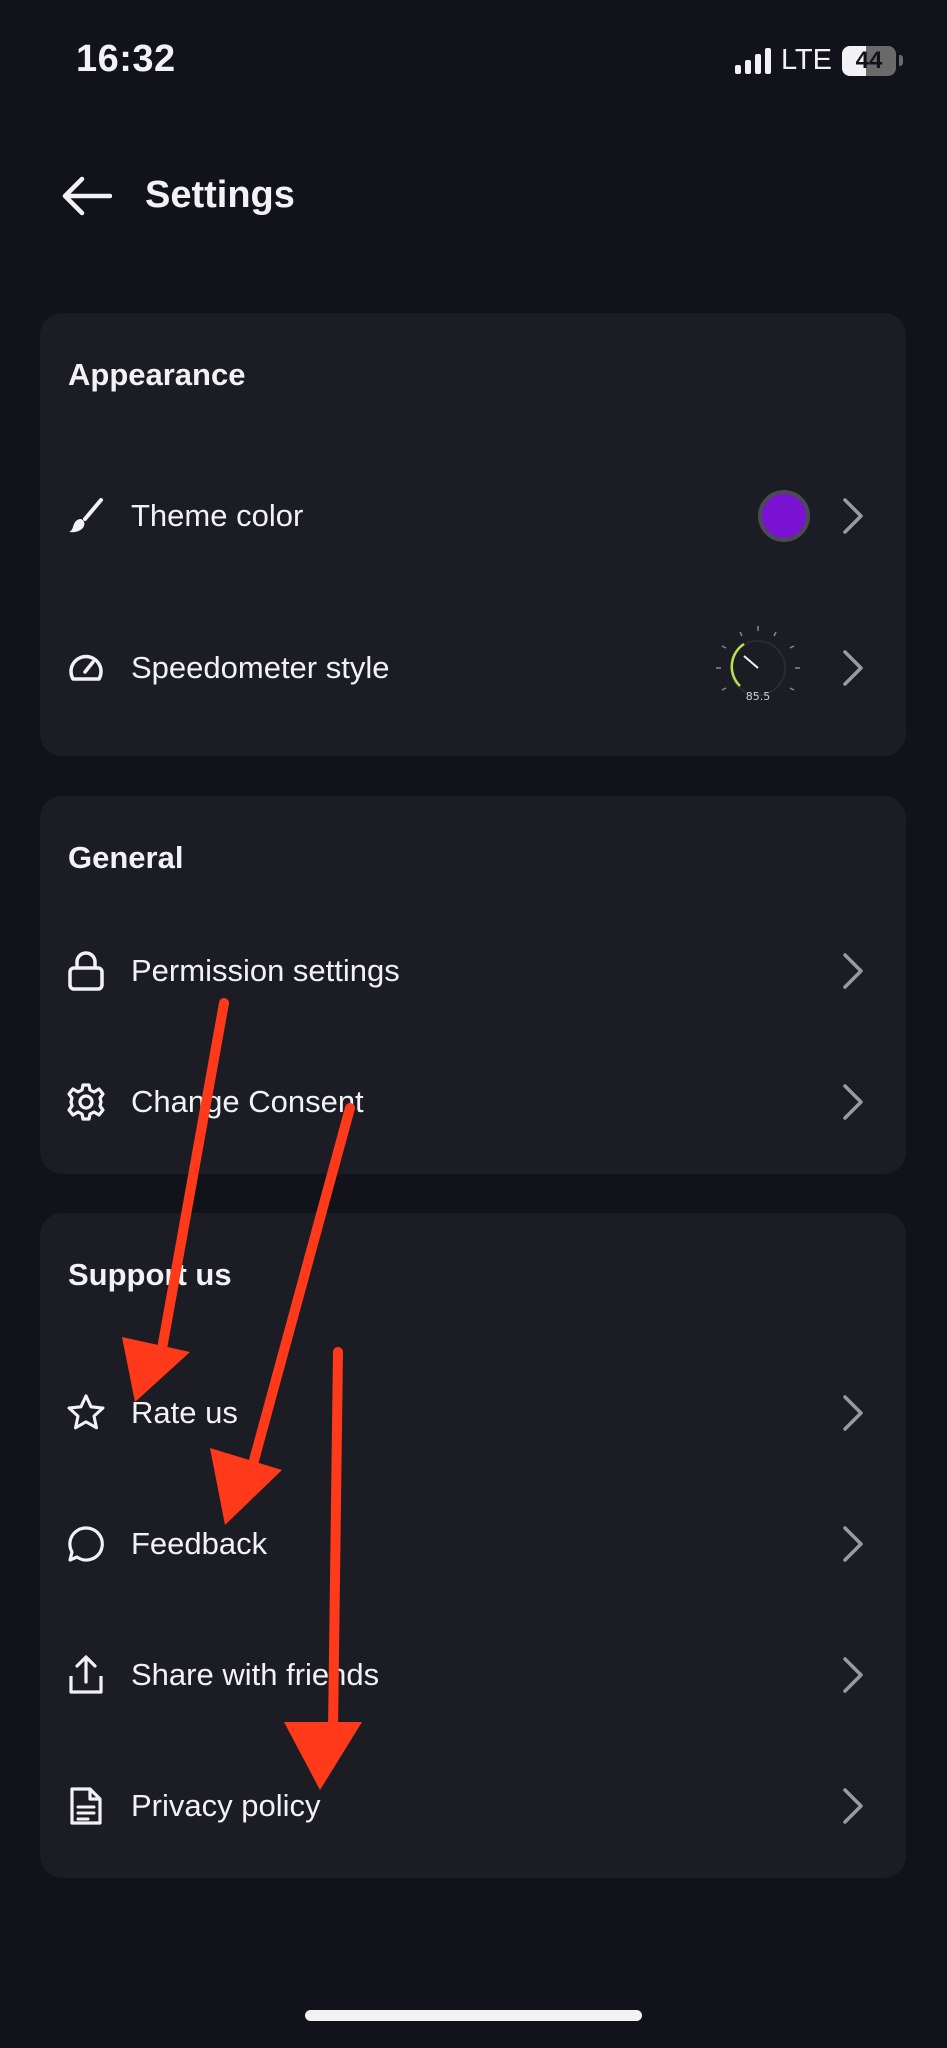  What do you see at coordinates (473, 1102) in the screenshot?
I see `settings-item-change-consent: Change Consent` at bounding box center [473, 1102].